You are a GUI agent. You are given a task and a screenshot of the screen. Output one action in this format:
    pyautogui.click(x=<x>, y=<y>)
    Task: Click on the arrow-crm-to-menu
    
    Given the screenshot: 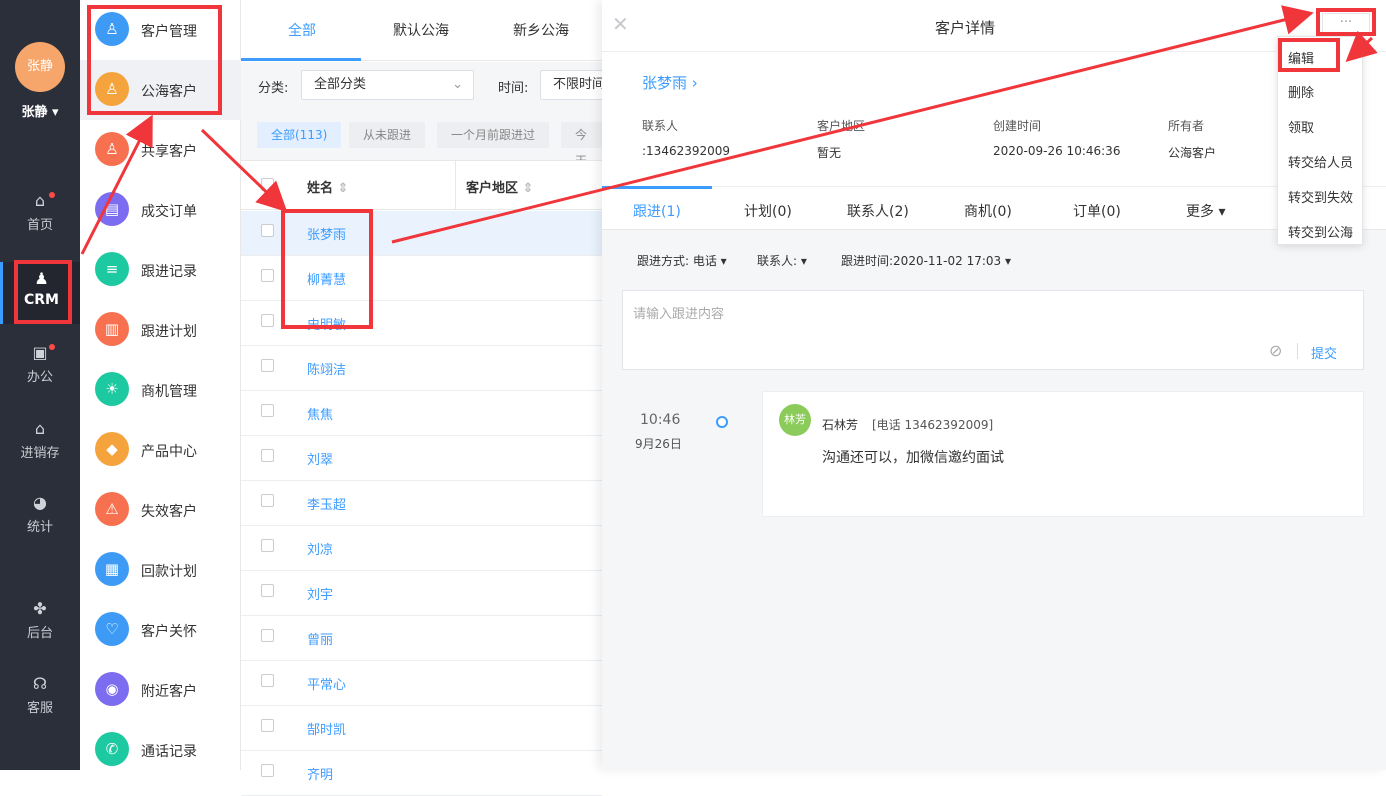 What is the action you would take?
    pyautogui.click(x=116, y=184)
    